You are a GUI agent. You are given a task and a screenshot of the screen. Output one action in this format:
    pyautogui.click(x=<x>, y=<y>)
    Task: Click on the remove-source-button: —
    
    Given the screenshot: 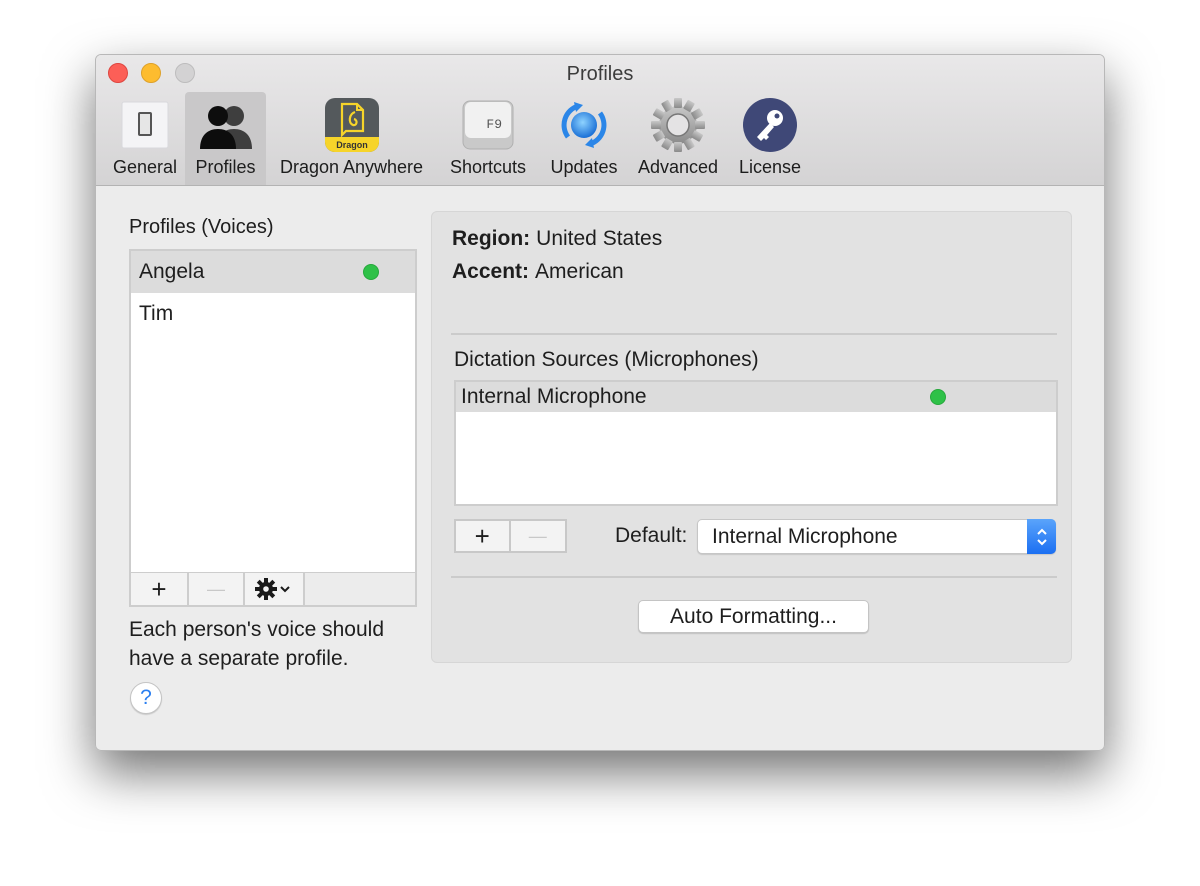 What is the action you would take?
    pyautogui.click(x=537, y=536)
    